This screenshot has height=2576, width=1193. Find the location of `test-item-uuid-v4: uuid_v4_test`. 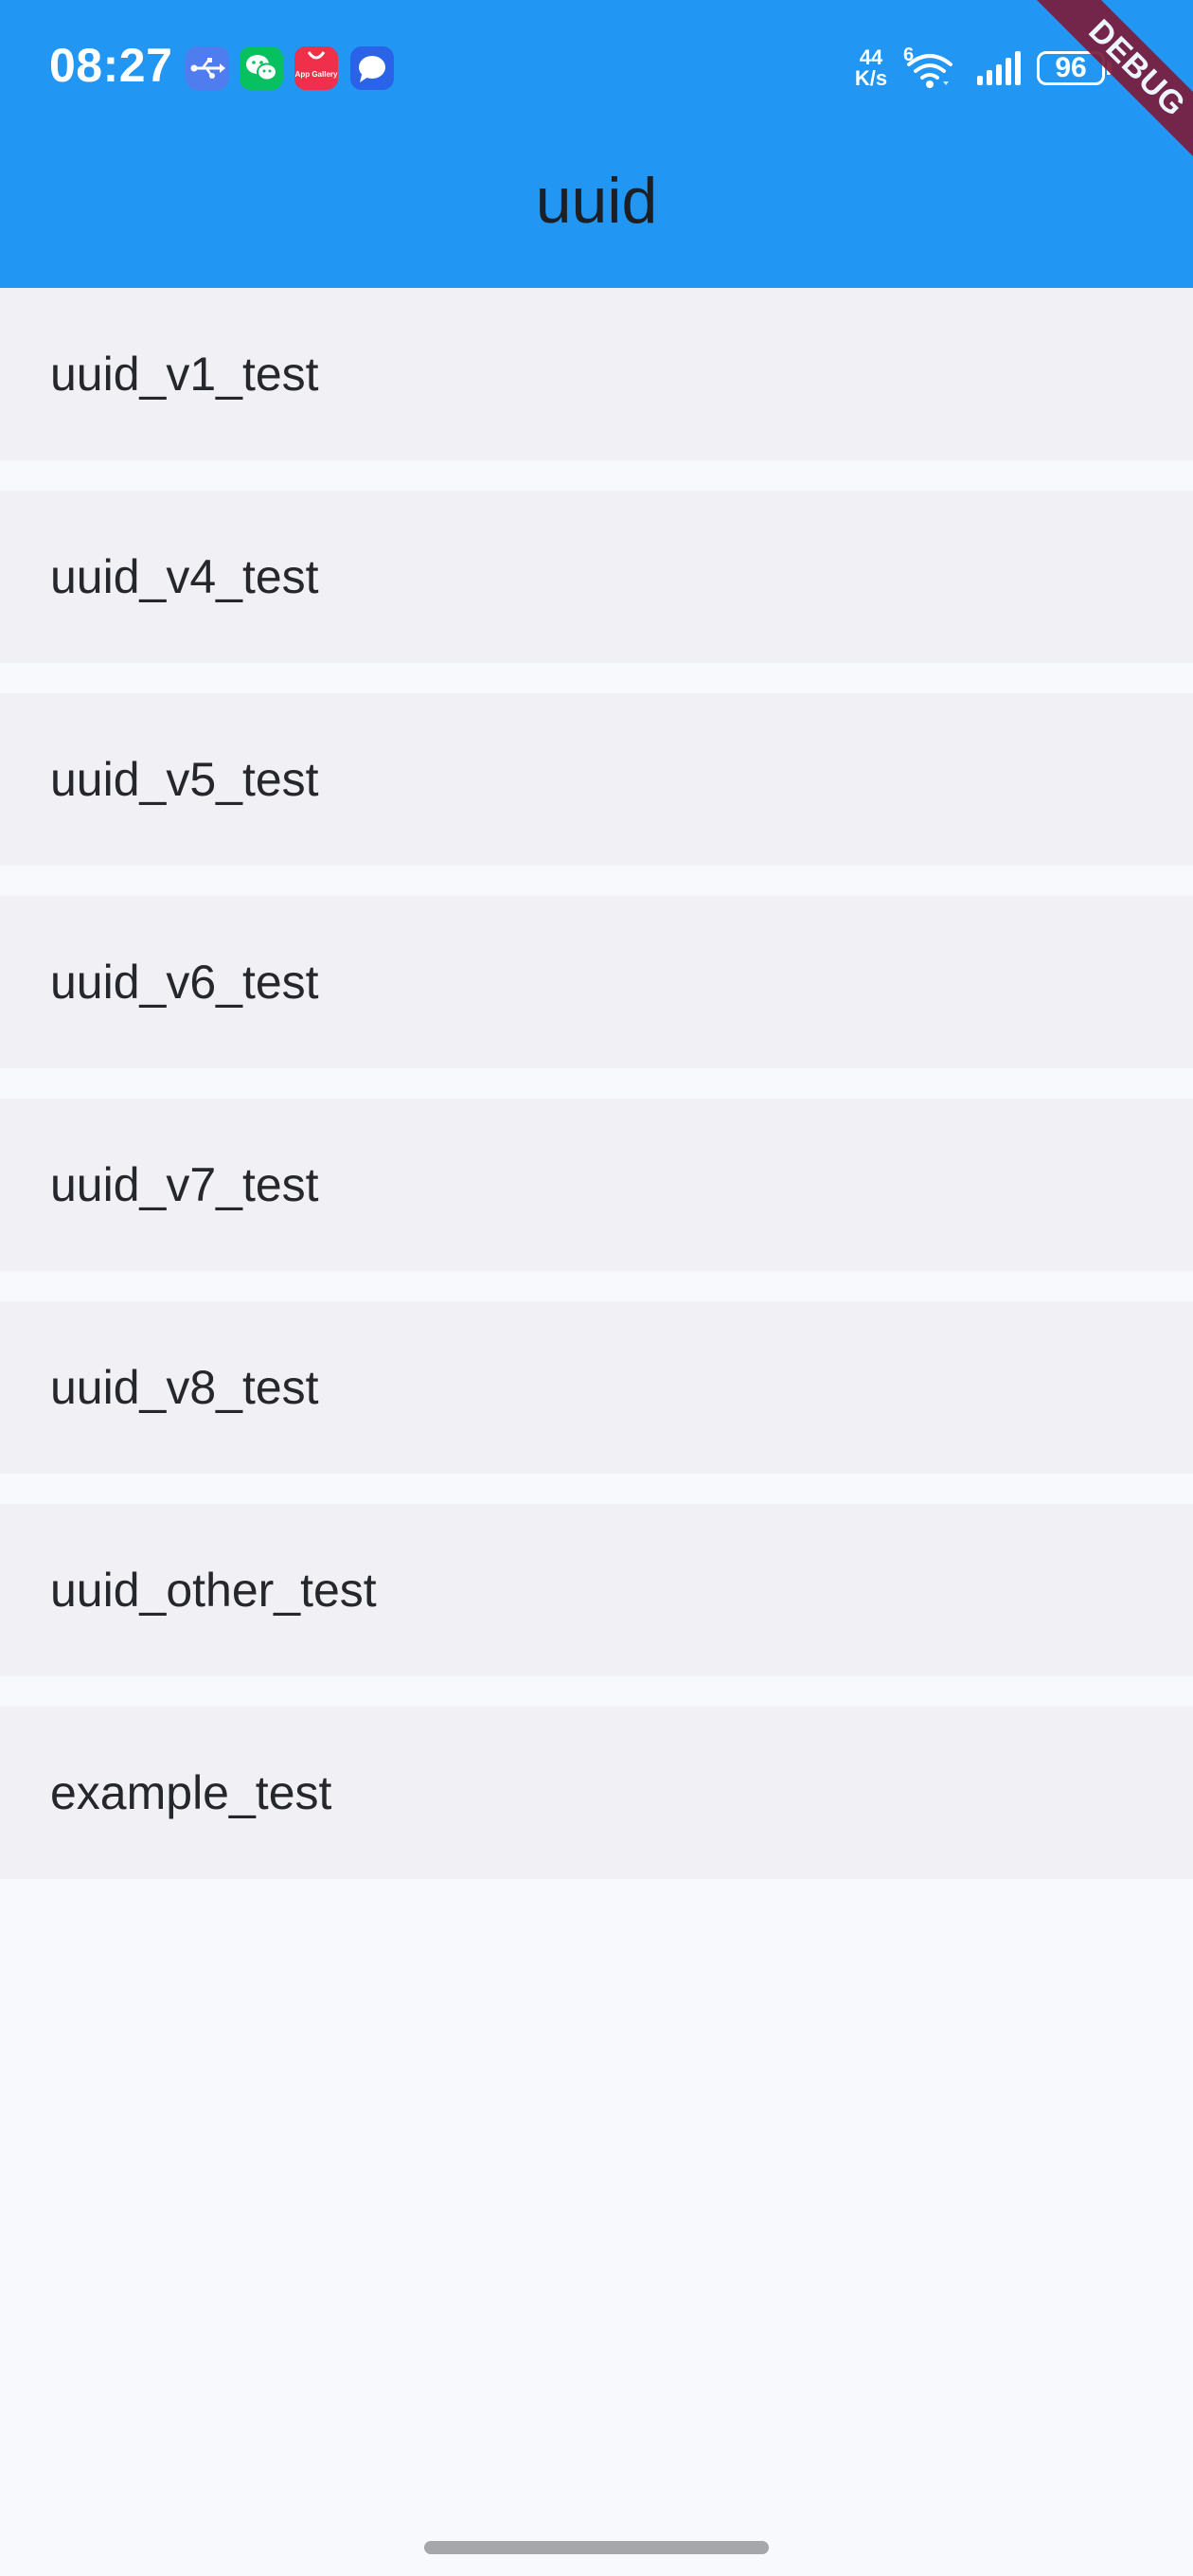

test-item-uuid-v4: uuid_v4_test is located at coordinates (596, 577).